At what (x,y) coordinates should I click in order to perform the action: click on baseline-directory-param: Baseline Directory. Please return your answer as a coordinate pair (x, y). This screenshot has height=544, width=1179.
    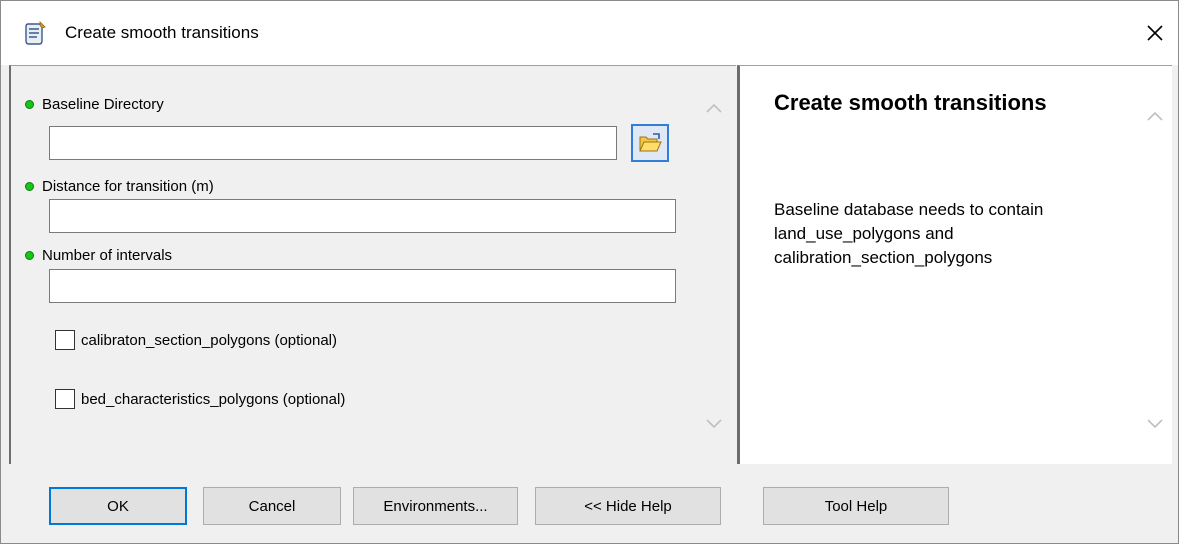
    Looking at the image, I should click on (94, 104).